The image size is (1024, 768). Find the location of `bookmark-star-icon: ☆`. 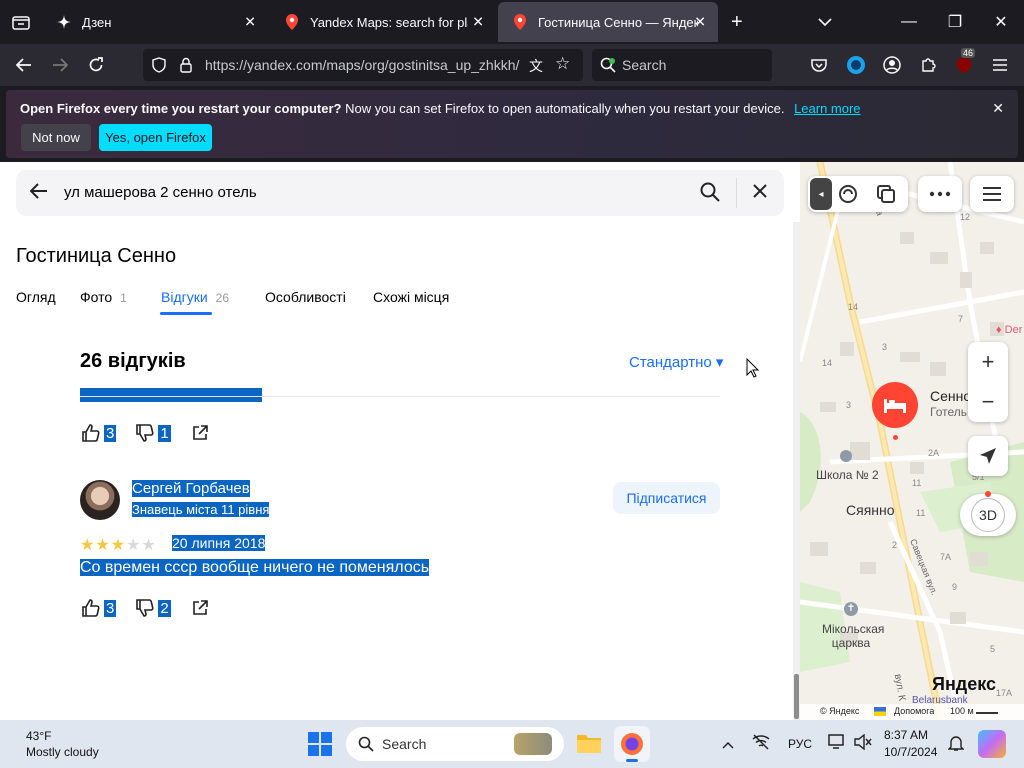

bookmark-star-icon: ☆ is located at coordinates (562, 64).